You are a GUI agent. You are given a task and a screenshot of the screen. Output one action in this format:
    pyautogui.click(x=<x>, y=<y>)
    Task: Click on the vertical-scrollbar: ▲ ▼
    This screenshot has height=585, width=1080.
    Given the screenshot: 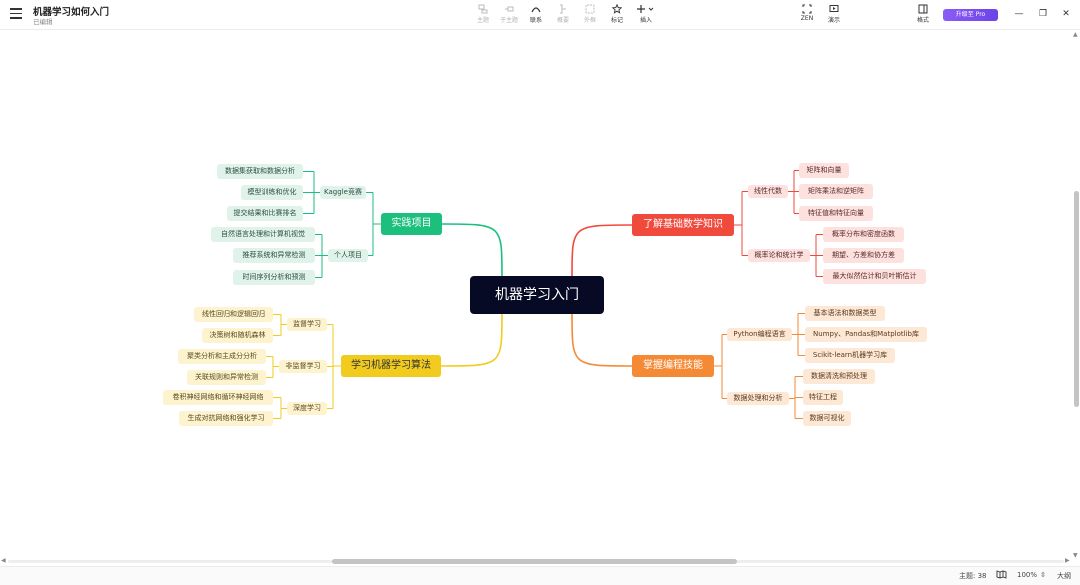 What is the action you would take?
    pyautogui.click(x=1076, y=296)
    